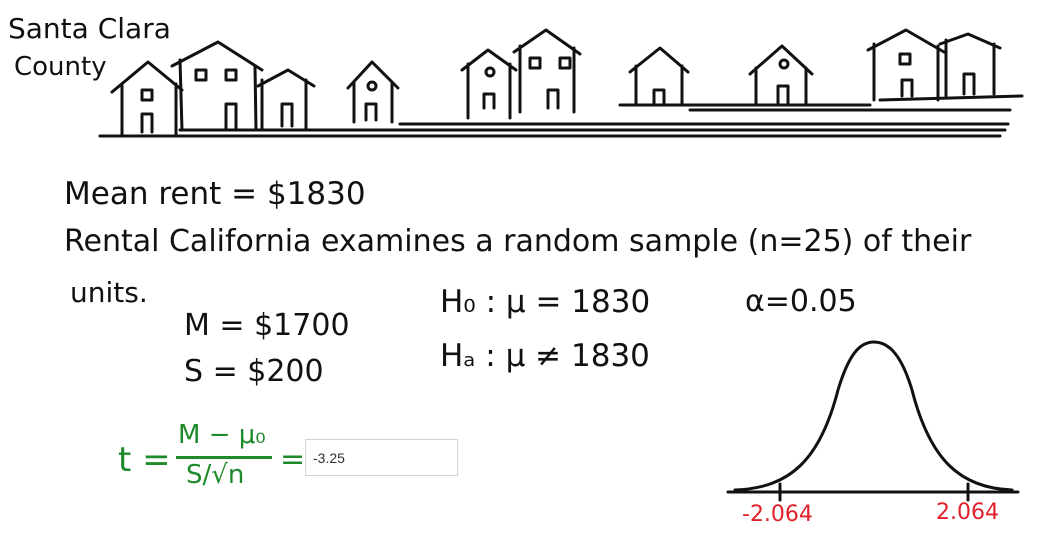  What do you see at coordinates (967, 512) in the screenshot?
I see `right-critical-value: 2.064` at bounding box center [967, 512].